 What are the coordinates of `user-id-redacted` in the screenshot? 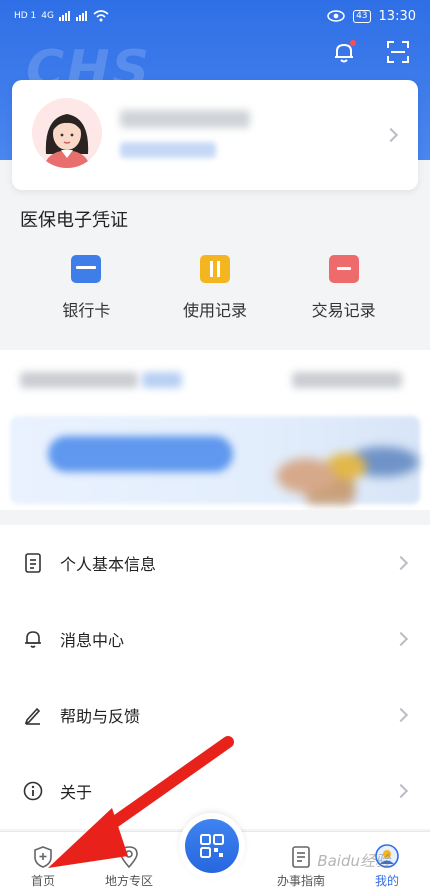 It's located at (168, 150).